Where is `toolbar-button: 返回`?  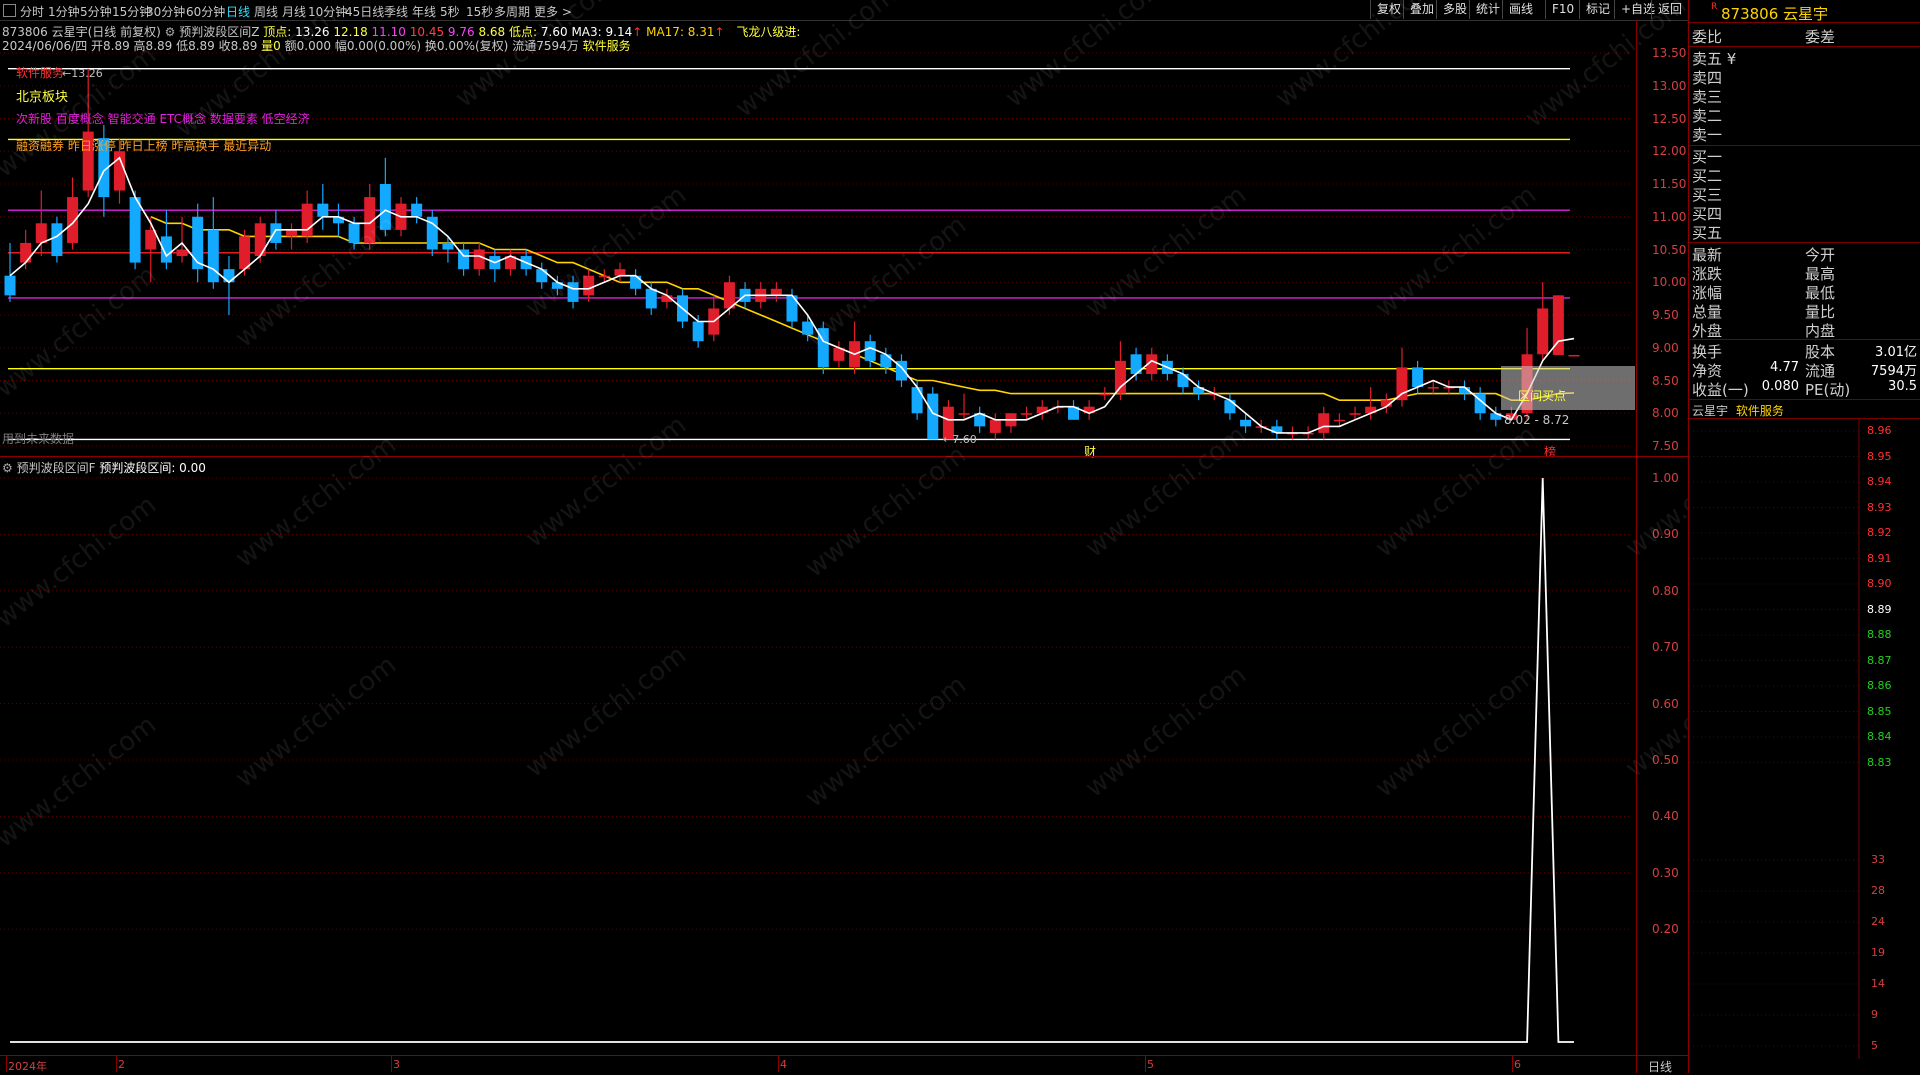
toolbar-button: 返回 is located at coordinates (1669, 9).